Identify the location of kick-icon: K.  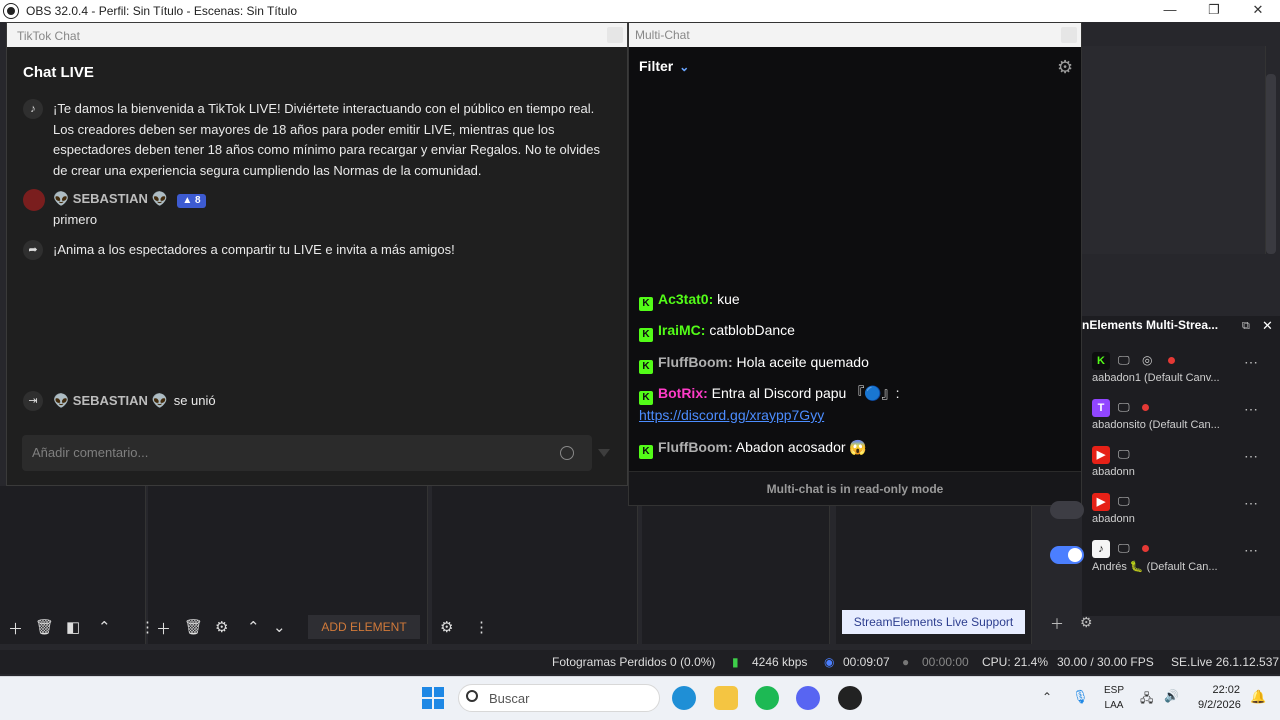
(646, 304).